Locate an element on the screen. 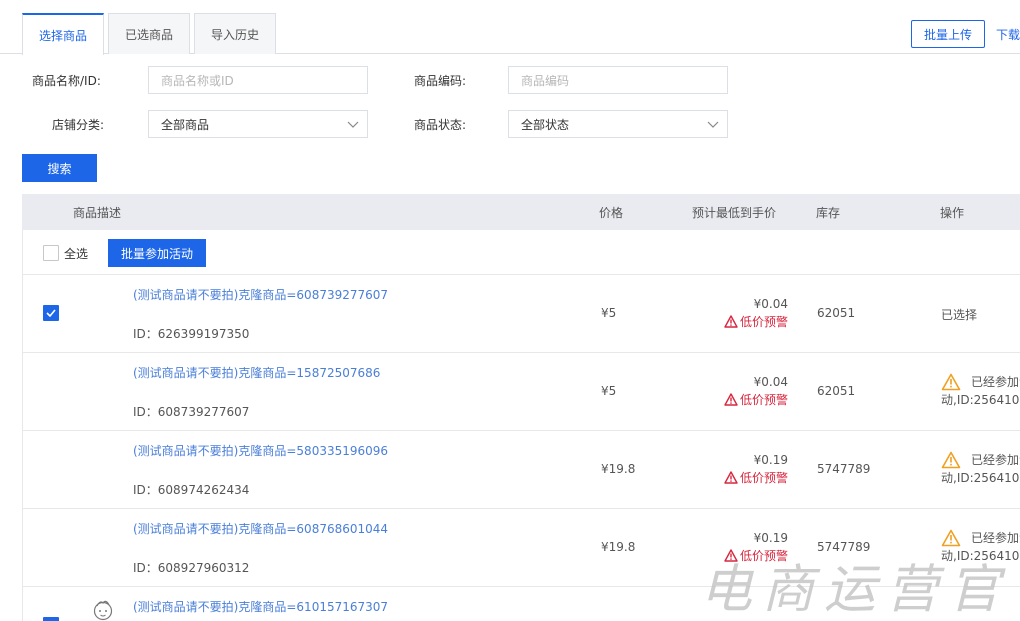 This screenshot has height=621, width=1020. product-title-link: (测试商品请不要拍)克隆商品=608739277607 is located at coordinates (260, 294).